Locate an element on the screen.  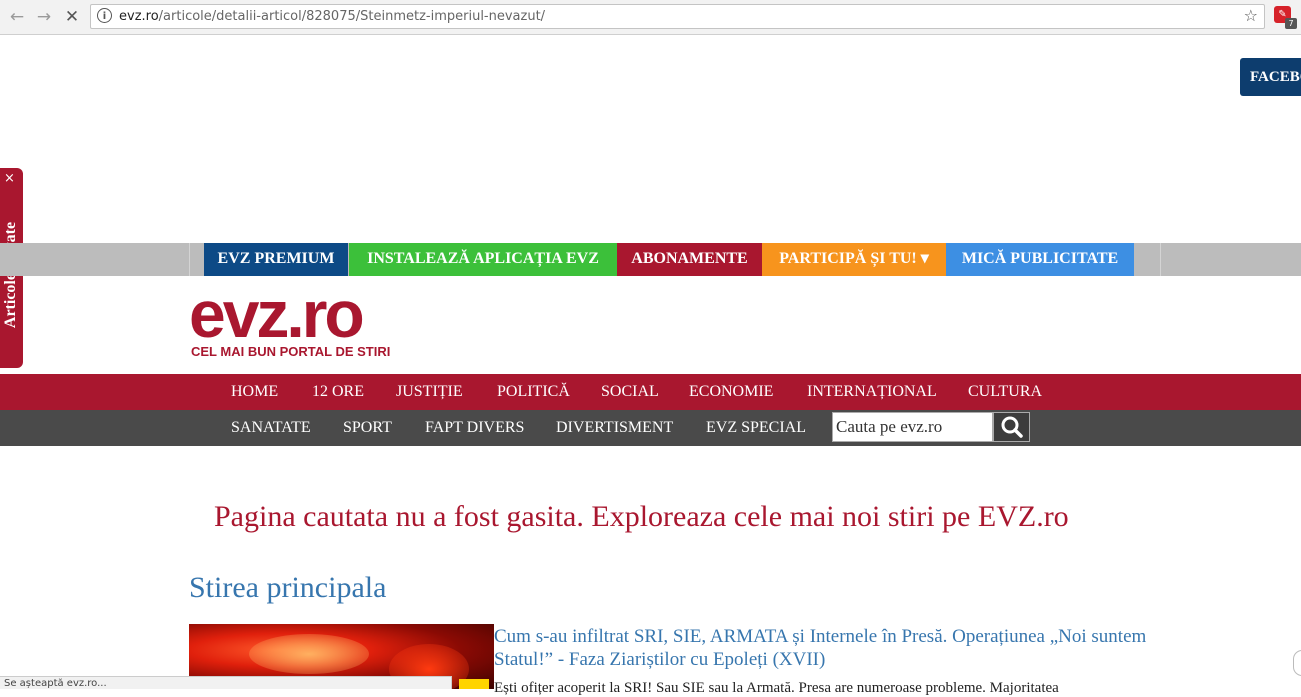
nav-justitie: JUSTIȚIE is located at coordinates (429, 392).